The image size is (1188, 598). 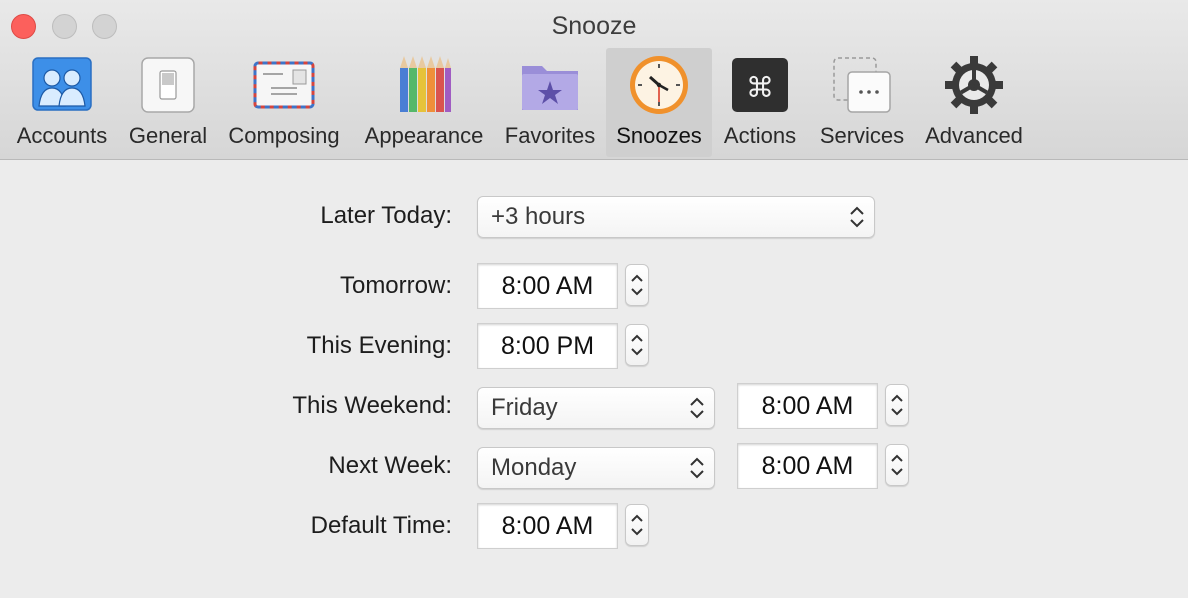 What do you see at coordinates (284, 85) in the screenshot?
I see `envelope-icon` at bounding box center [284, 85].